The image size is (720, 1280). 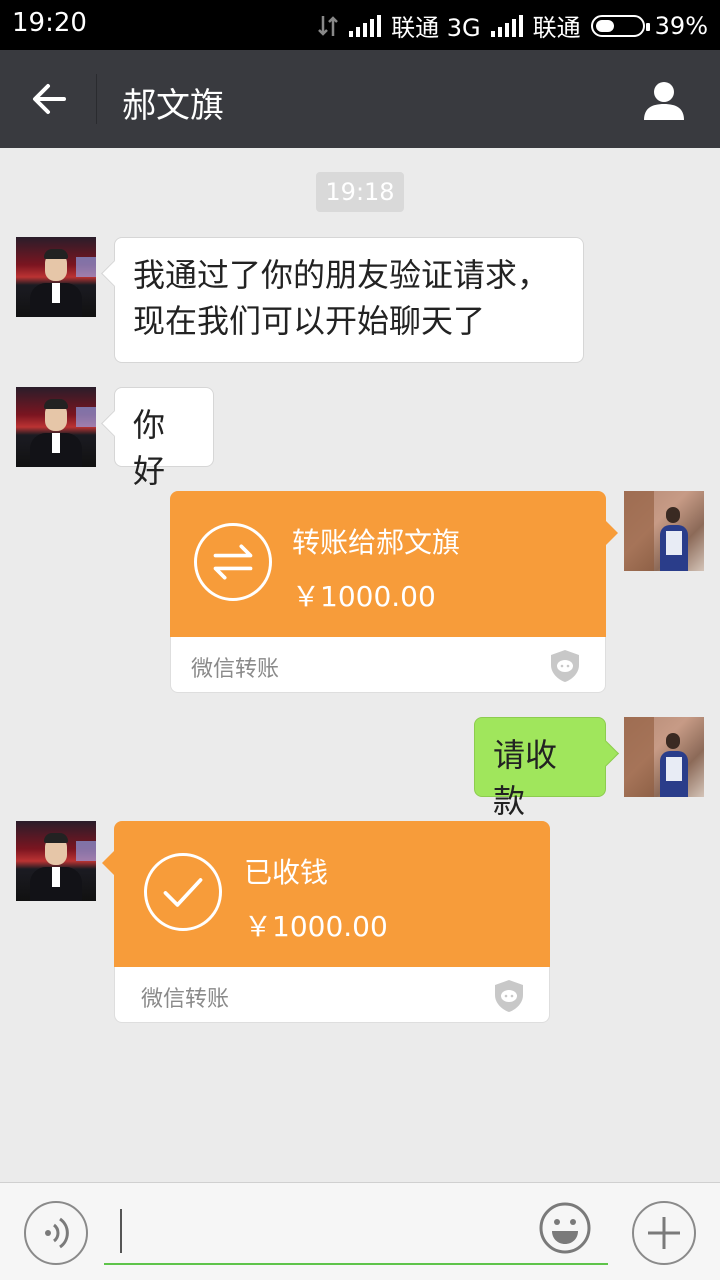 I want to click on signal-icon, so click(x=365, y=25).